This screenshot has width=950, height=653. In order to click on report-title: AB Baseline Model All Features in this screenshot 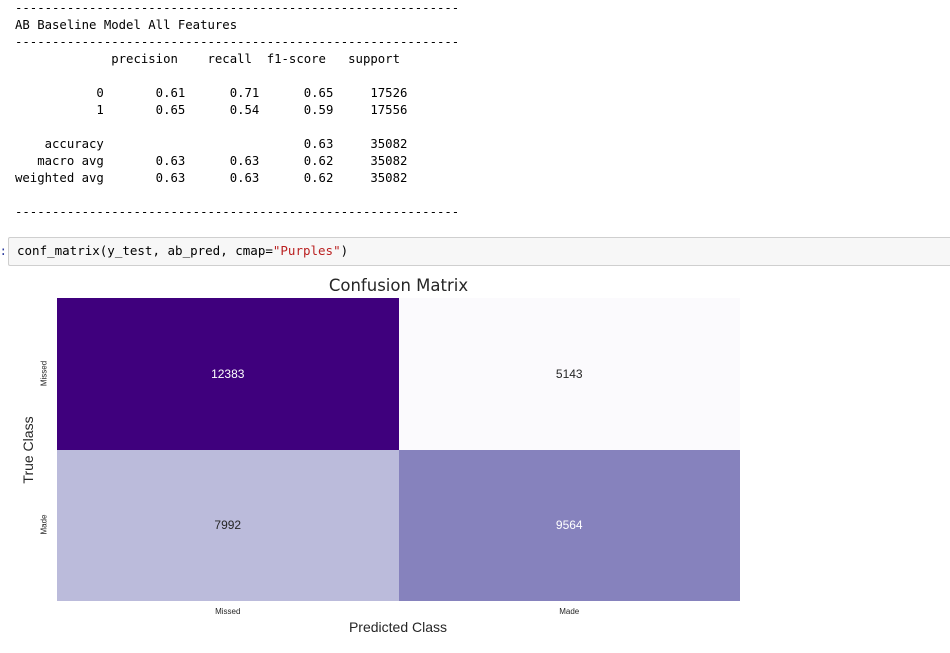, I will do `click(126, 25)`.